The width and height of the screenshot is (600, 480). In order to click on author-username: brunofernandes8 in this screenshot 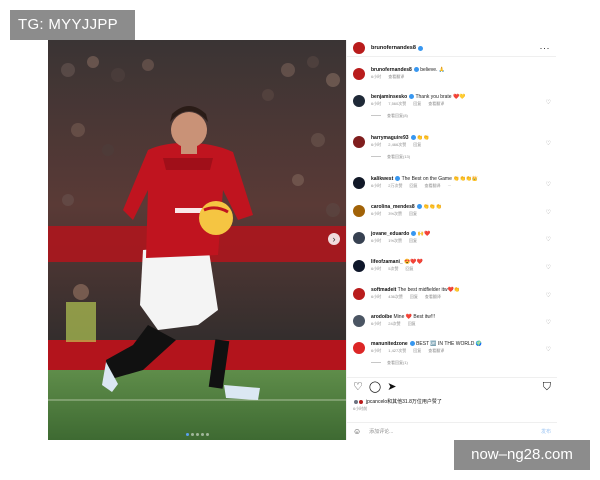, I will do `click(393, 48)`.